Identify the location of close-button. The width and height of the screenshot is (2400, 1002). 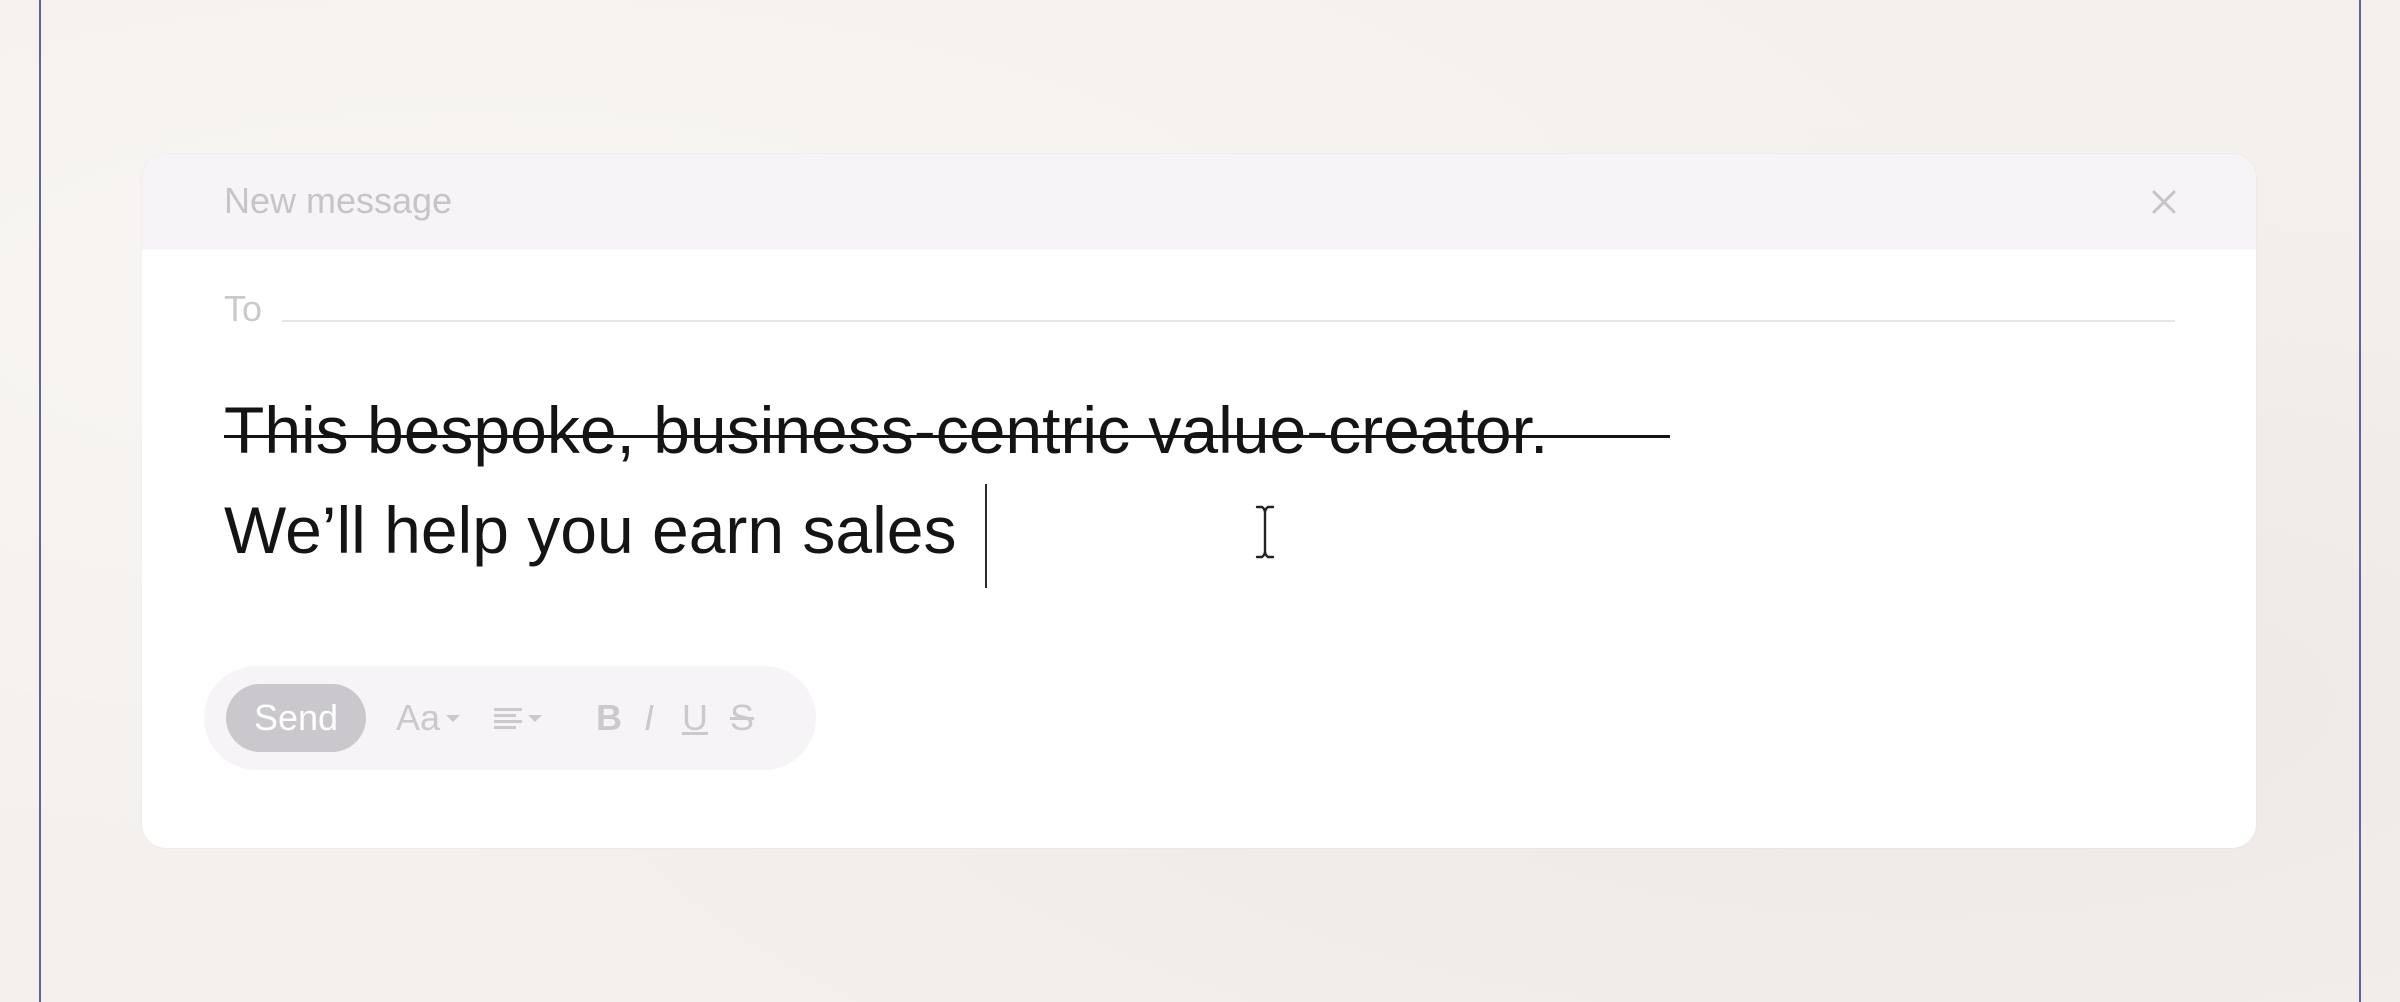
(2164, 202).